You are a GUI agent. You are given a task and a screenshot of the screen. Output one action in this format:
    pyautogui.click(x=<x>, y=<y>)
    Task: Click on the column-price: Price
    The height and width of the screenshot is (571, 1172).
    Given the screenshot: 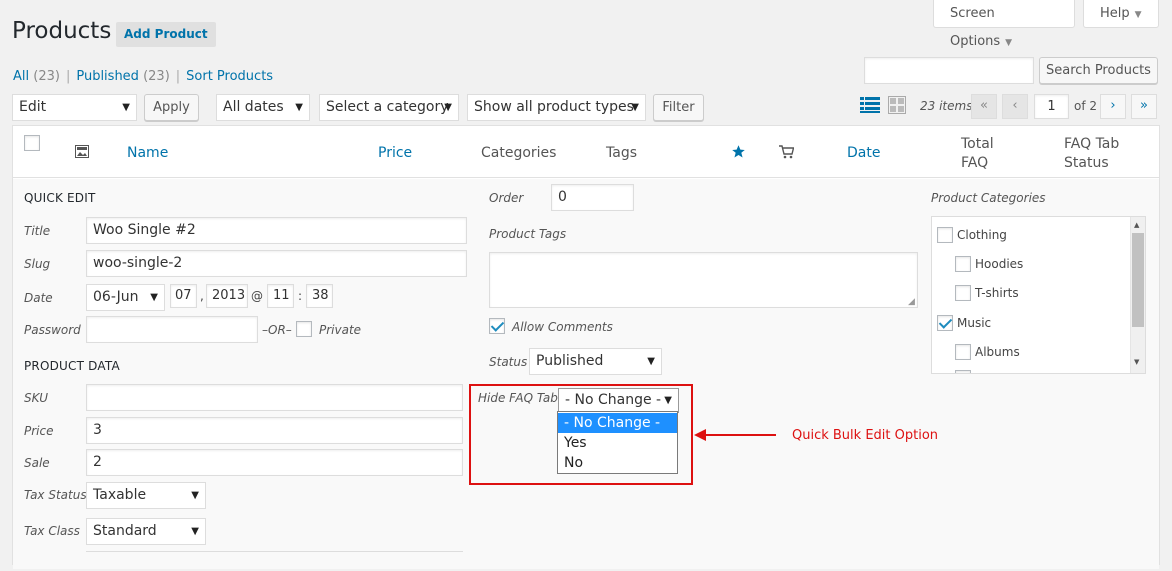 What is the action you would take?
    pyautogui.click(x=395, y=153)
    